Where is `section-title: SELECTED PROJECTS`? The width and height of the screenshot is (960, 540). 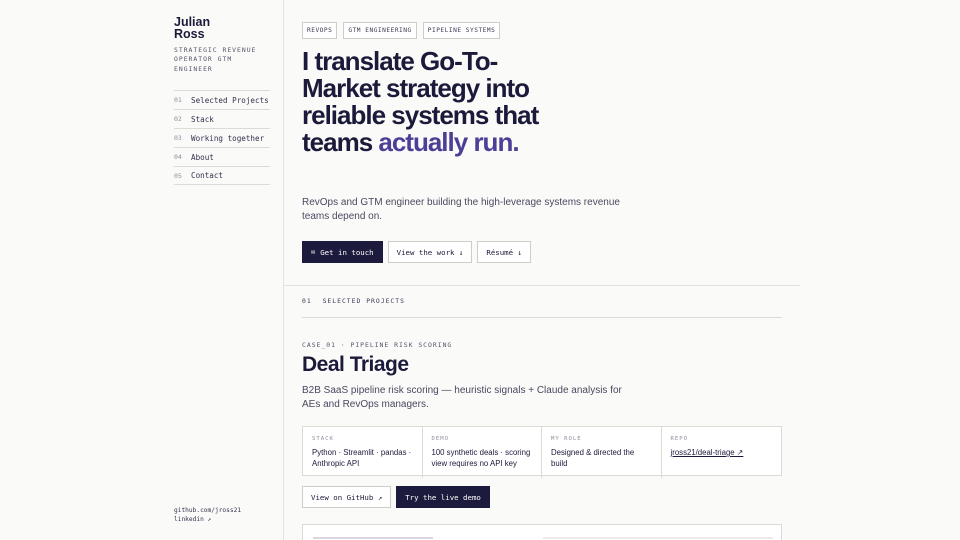
section-title: SELECTED PROJECTS is located at coordinates (363, 301).